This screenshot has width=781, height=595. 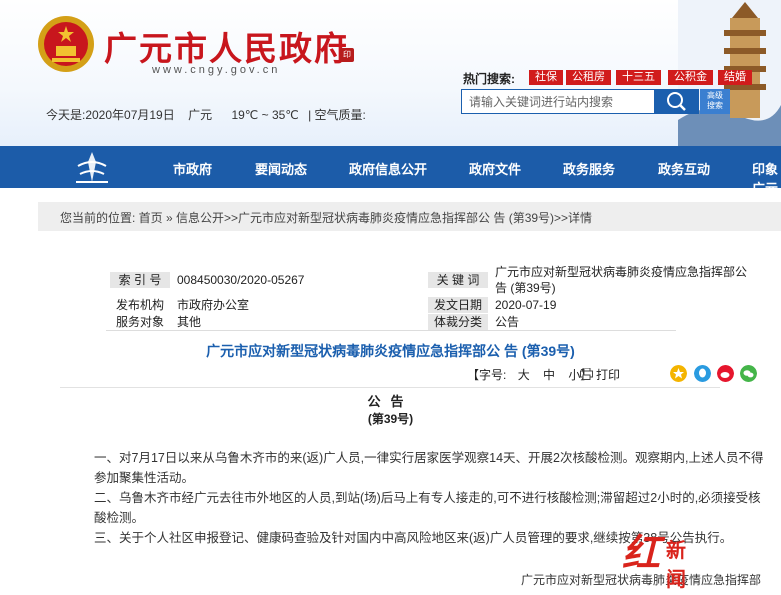 What do you see at coordinates (213, 305) in the screenshot?
I see `publisher-value: 市政府办公室` at bounding box center [213, 305].